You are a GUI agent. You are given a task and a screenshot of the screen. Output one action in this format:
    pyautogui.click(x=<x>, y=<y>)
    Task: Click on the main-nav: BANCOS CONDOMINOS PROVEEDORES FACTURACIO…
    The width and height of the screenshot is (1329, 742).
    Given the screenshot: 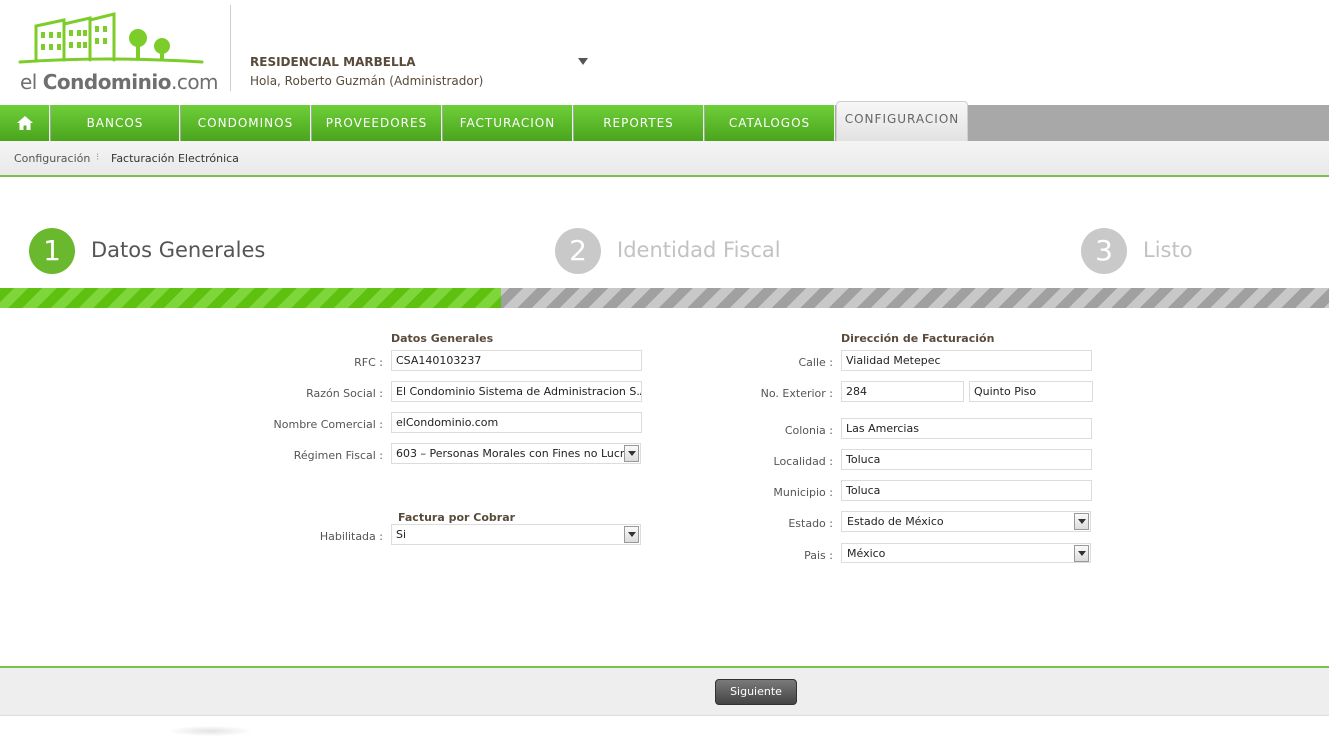 What is the action you would take?
    pyautogui.click(x=664, y=121)
    